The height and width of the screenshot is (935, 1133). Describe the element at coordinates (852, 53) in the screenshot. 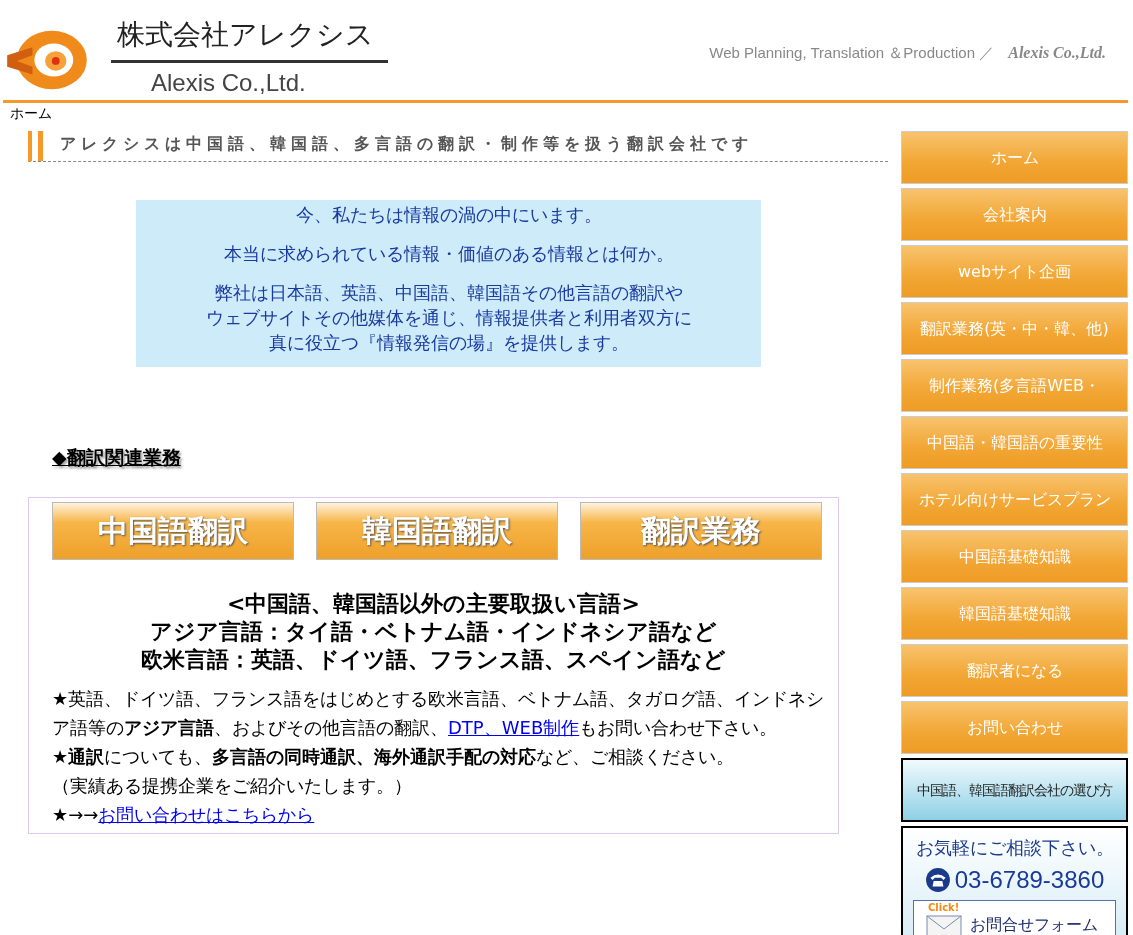

I see `tagline: Web Planning, Translation ＆Production ／` at that location.